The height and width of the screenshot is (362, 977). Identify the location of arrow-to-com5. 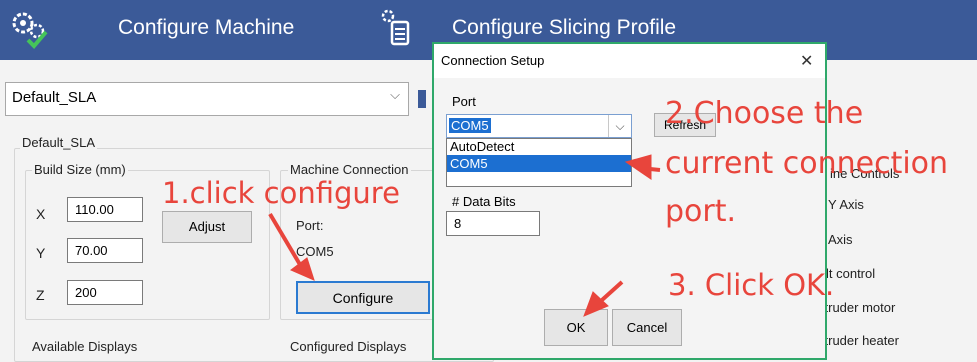
(642, 167).